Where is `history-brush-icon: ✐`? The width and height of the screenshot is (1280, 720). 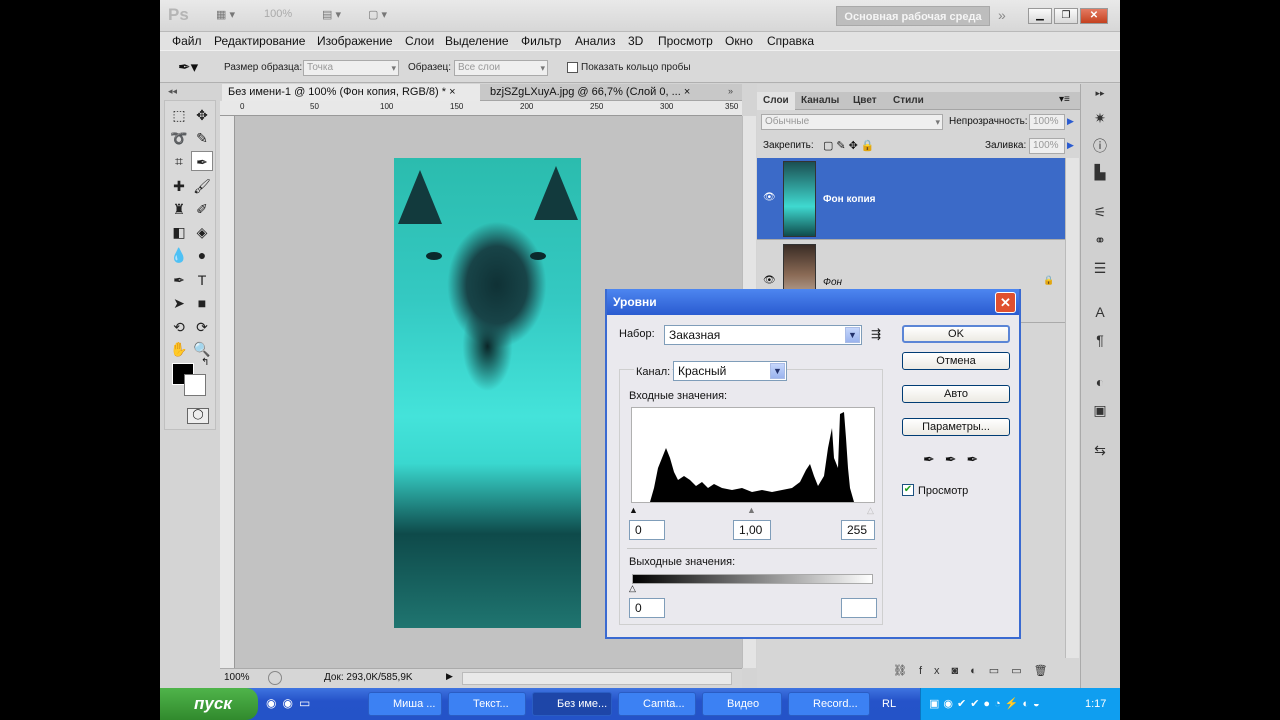
history-brush-icon: ✐ is located at coordinates (202, 209).